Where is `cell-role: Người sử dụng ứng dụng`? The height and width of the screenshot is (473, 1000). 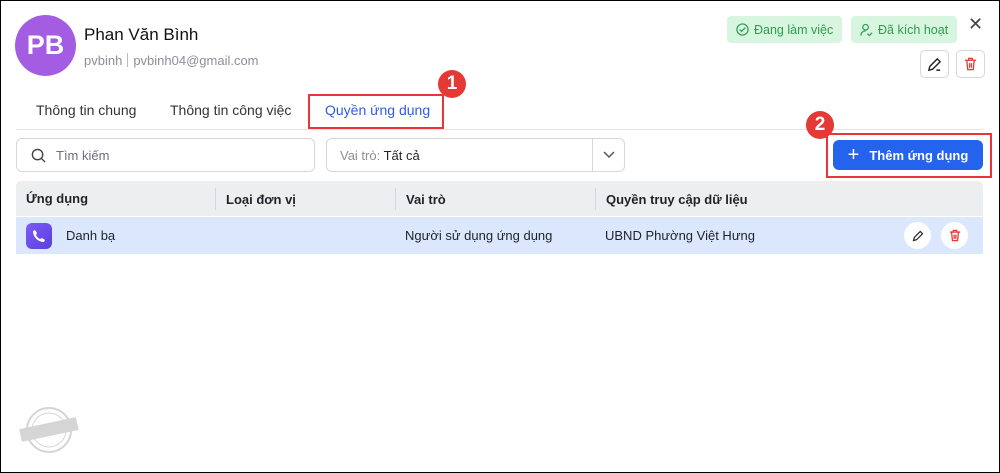 cell-role: Người sử dụng ứng dụng is located at coordinates (479, 235).